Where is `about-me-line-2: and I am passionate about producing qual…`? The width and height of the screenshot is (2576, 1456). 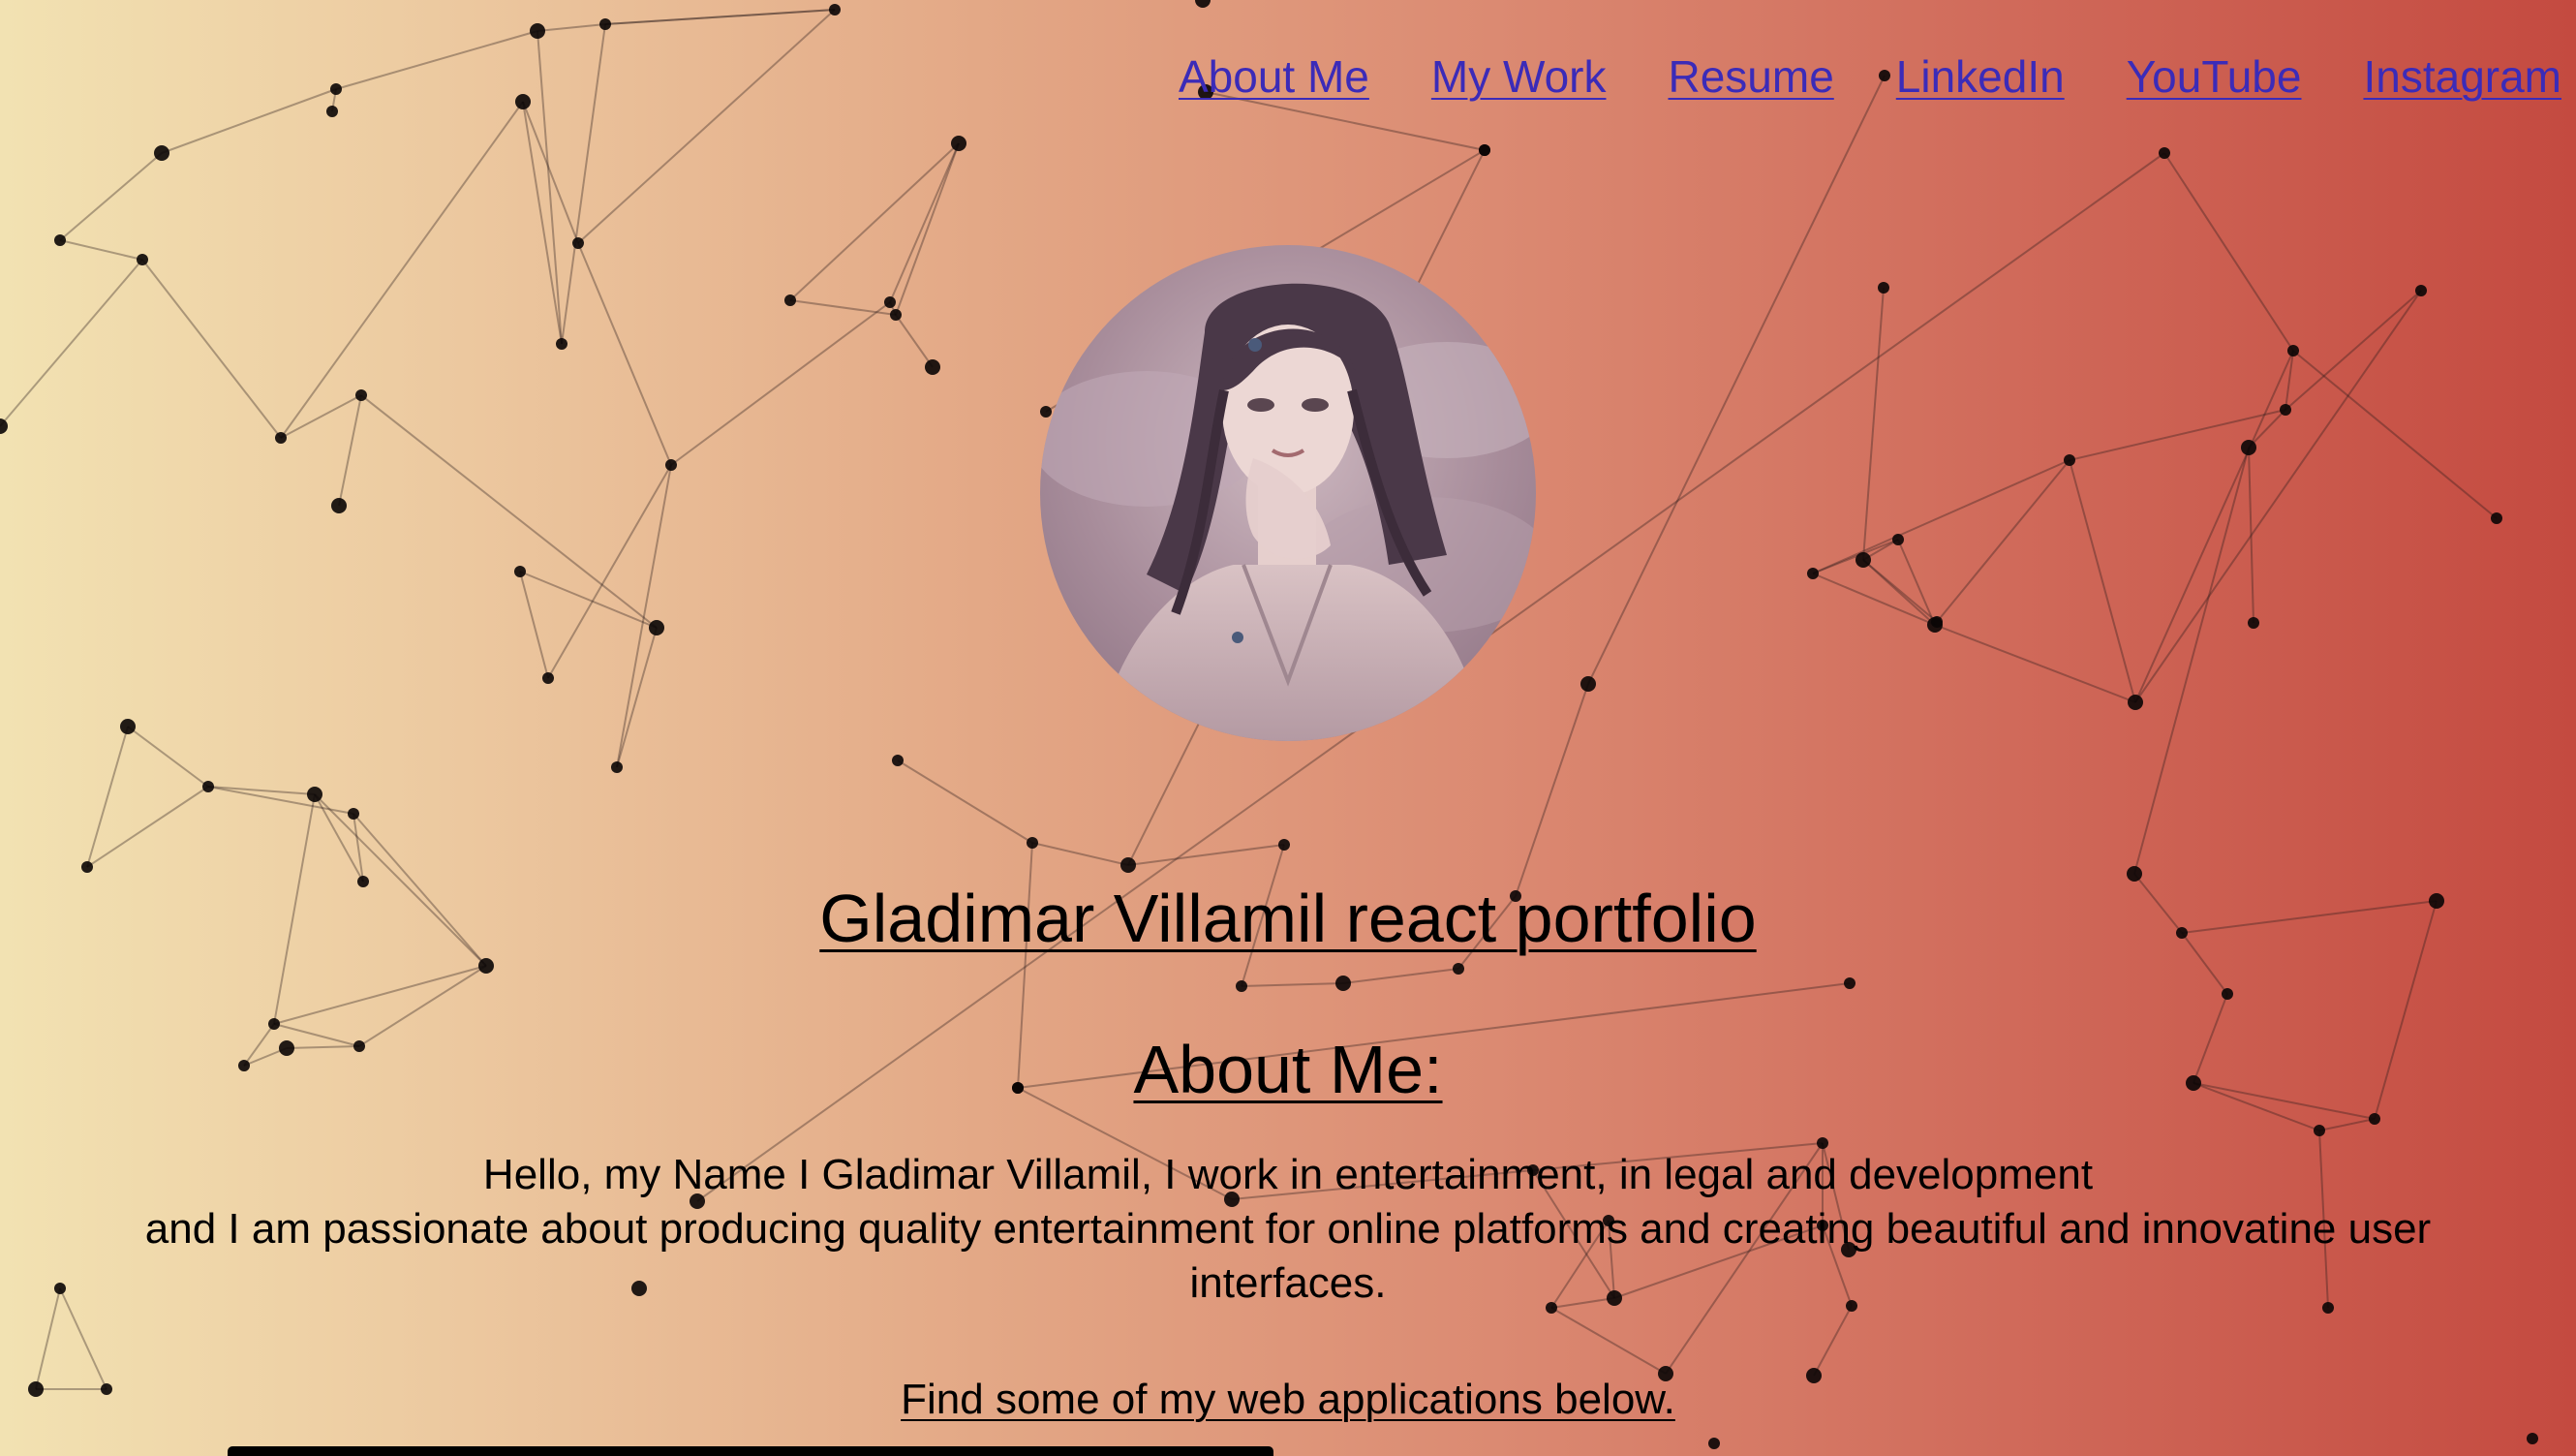 about-me-line-2: and I am passionate about producing qual… is located at coordinates (1288, 1256).